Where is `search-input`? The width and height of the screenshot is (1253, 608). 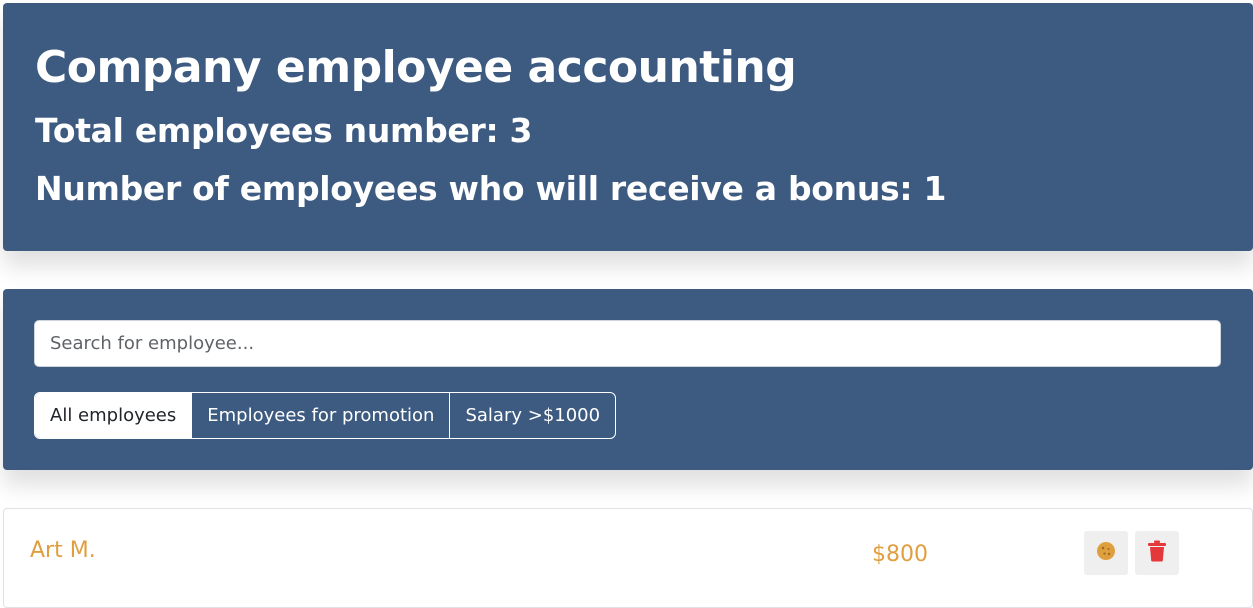
search-input is located at coordinates (627, 343).